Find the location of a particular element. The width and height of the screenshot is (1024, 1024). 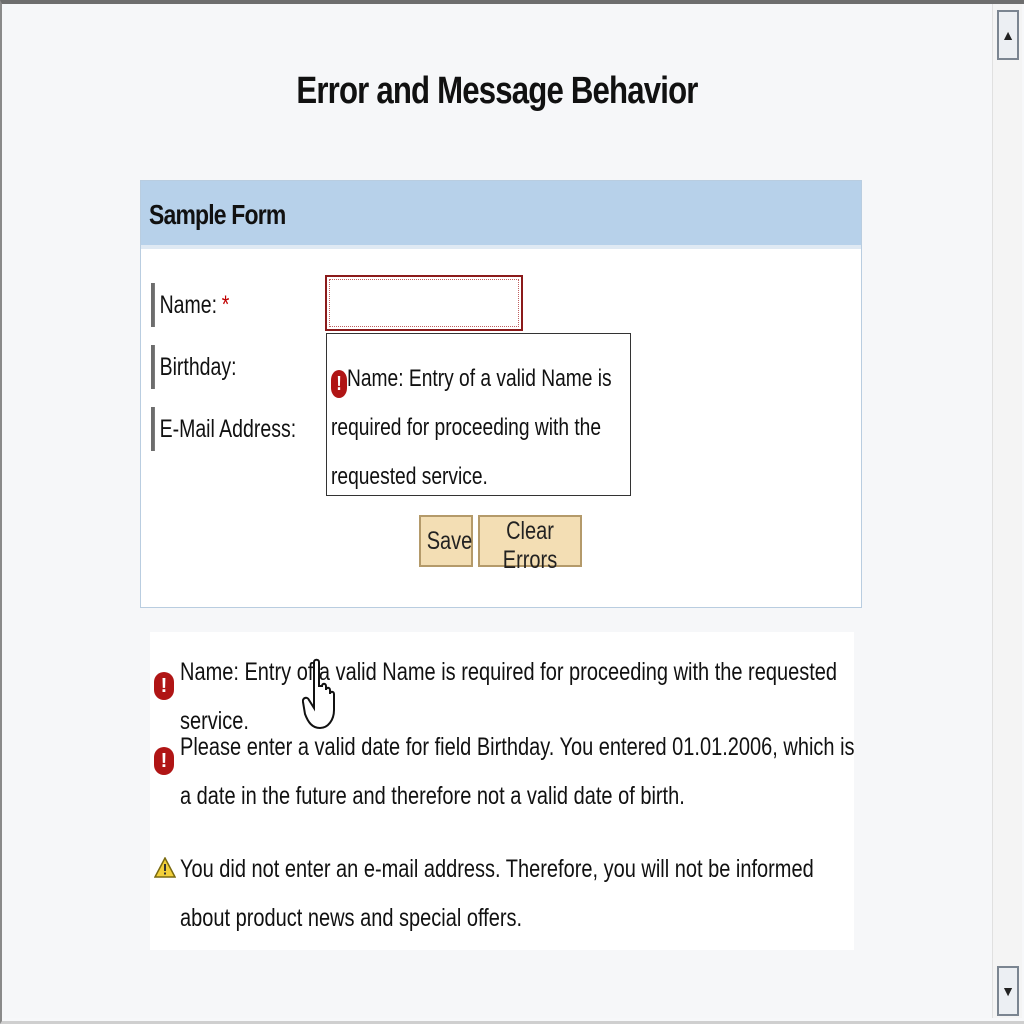

email-field-label: E-Mail Address: is located at coordinates (223, 429).